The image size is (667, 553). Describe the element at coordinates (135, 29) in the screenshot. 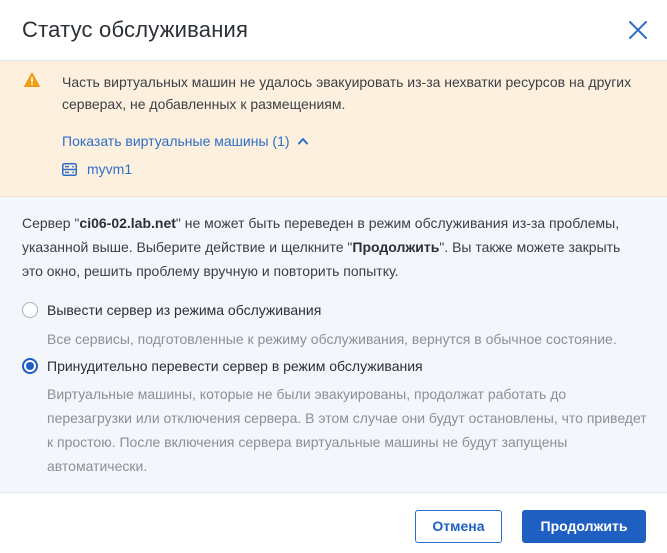

I see `dialog-title: Статус обслуживания` at that location.